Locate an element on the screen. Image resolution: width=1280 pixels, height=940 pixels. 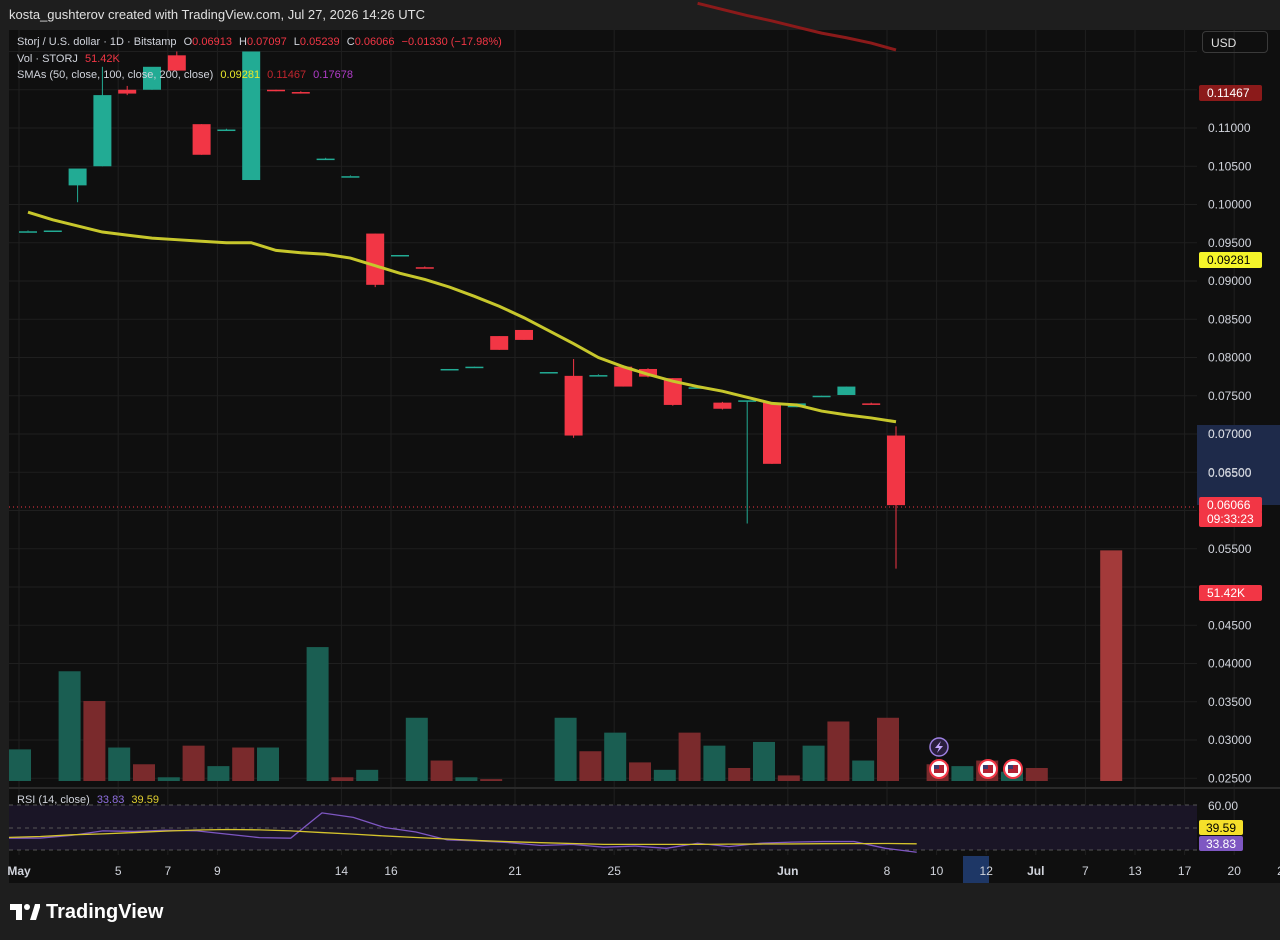
sma50-price-tag: 0.09281 is located at coordinates (1230, 260).